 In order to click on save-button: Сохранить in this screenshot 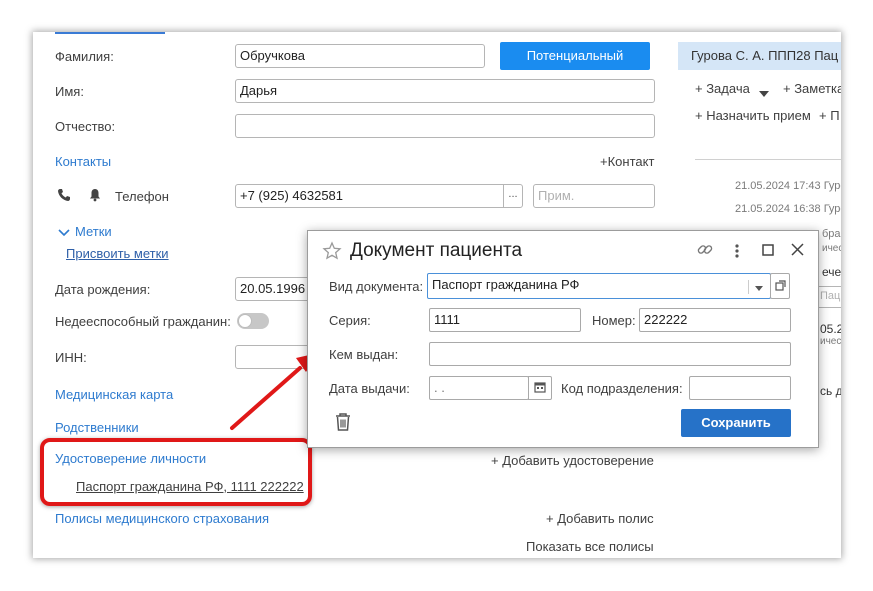, I will do `click(736, 423)`.